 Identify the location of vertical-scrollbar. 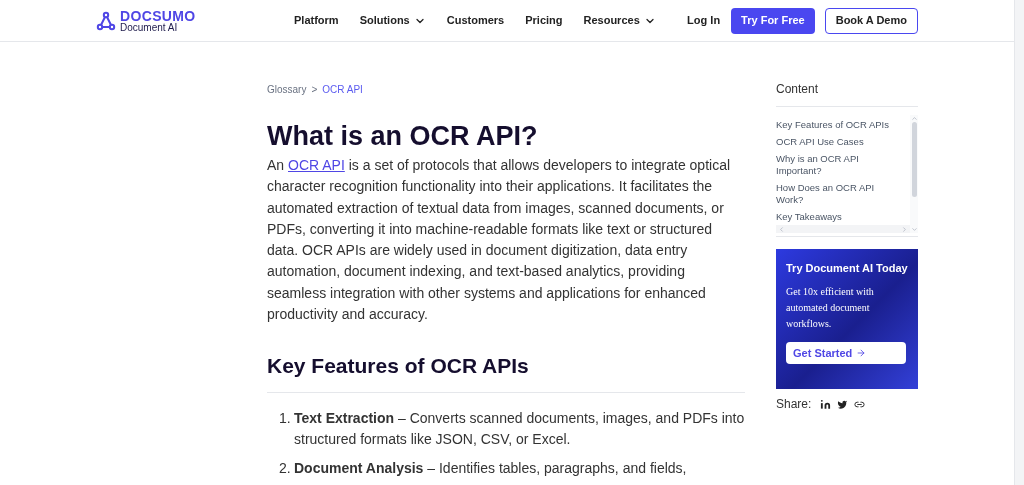
(914, 174).